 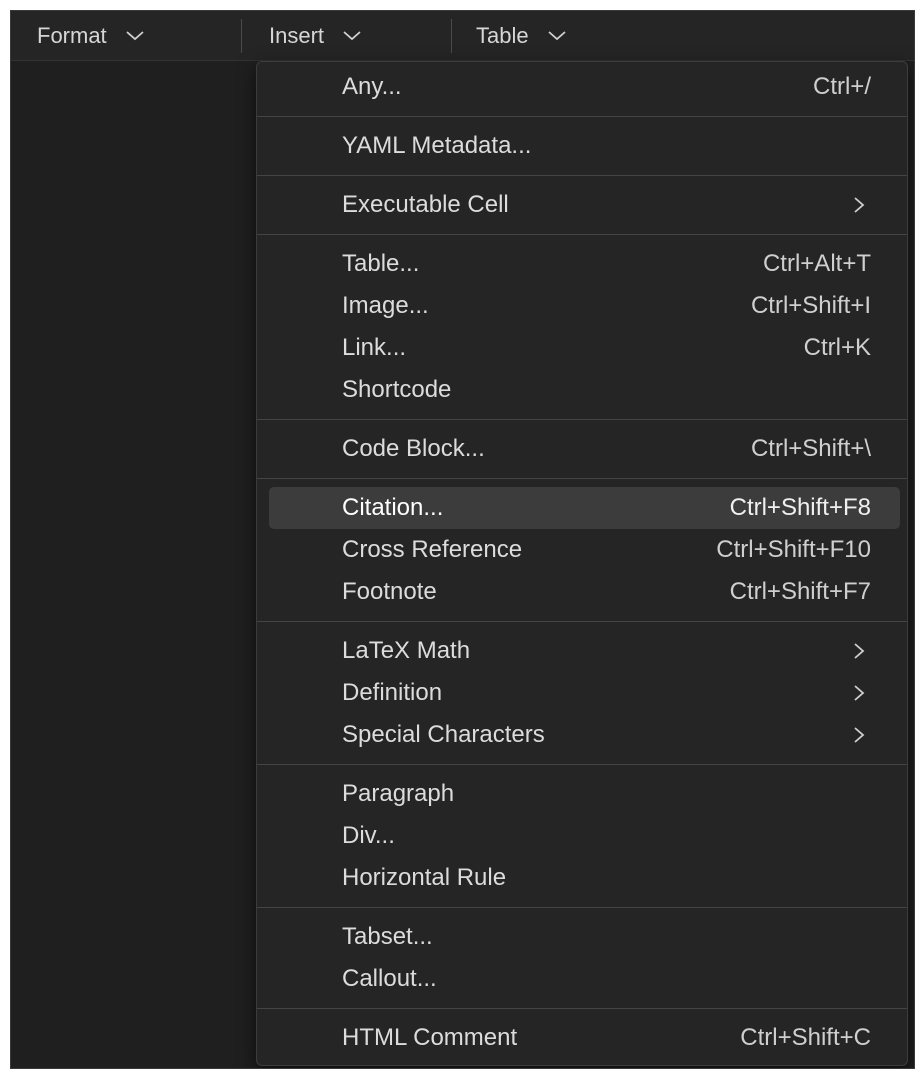 What do you see at coordinates (397, 389) in the screenshot?
I see `menu-item-label: Shortcode` at bounding box center [397, 389].